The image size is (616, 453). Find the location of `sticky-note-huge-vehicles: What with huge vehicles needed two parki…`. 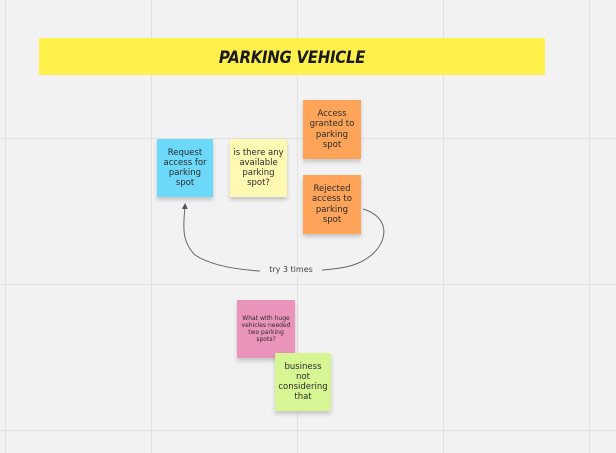

sticky-note-huge-vehicles: What with huge vehicles needed two parki… is located at coordinates (266, 329).